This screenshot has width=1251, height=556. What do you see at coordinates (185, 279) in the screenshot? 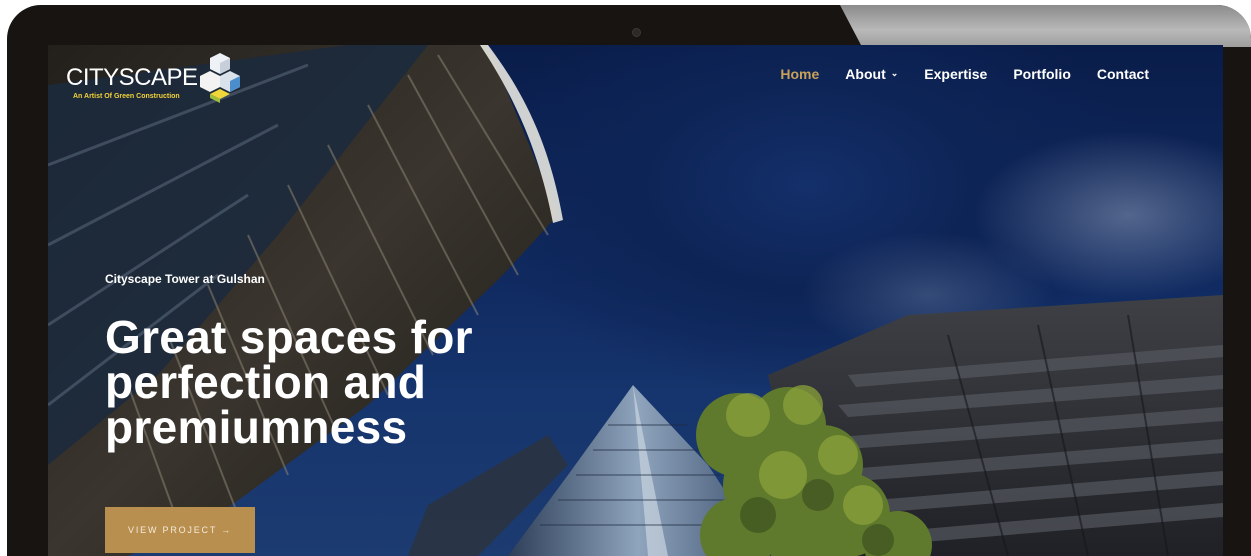
I see `hero-eyebrow: Cityscape Tower at Gulshan` at bounding box center [185, 279].